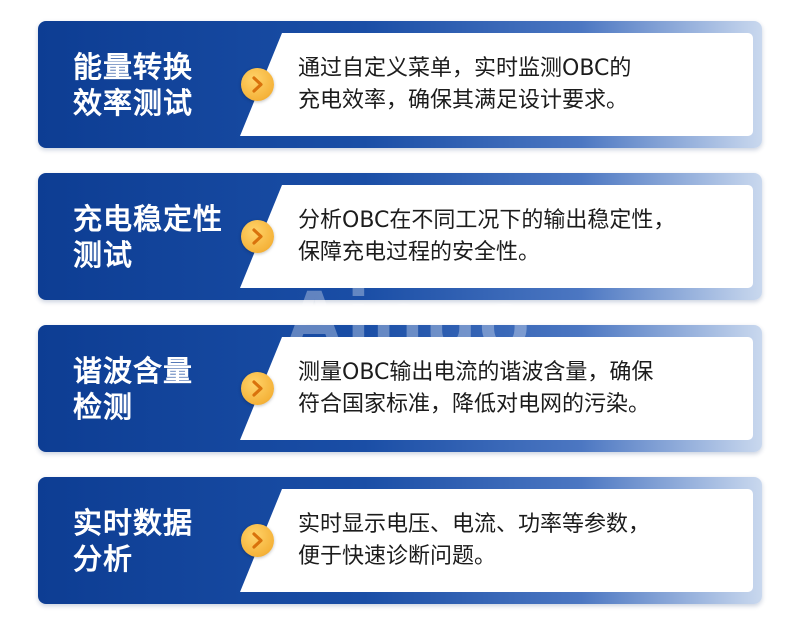 This screenshot has width=800, height=624. I want to click on card-description: 通过自定义菜单，实时监测OBC的 充电效率，确保其满足设计要求。, so click(518, 84).